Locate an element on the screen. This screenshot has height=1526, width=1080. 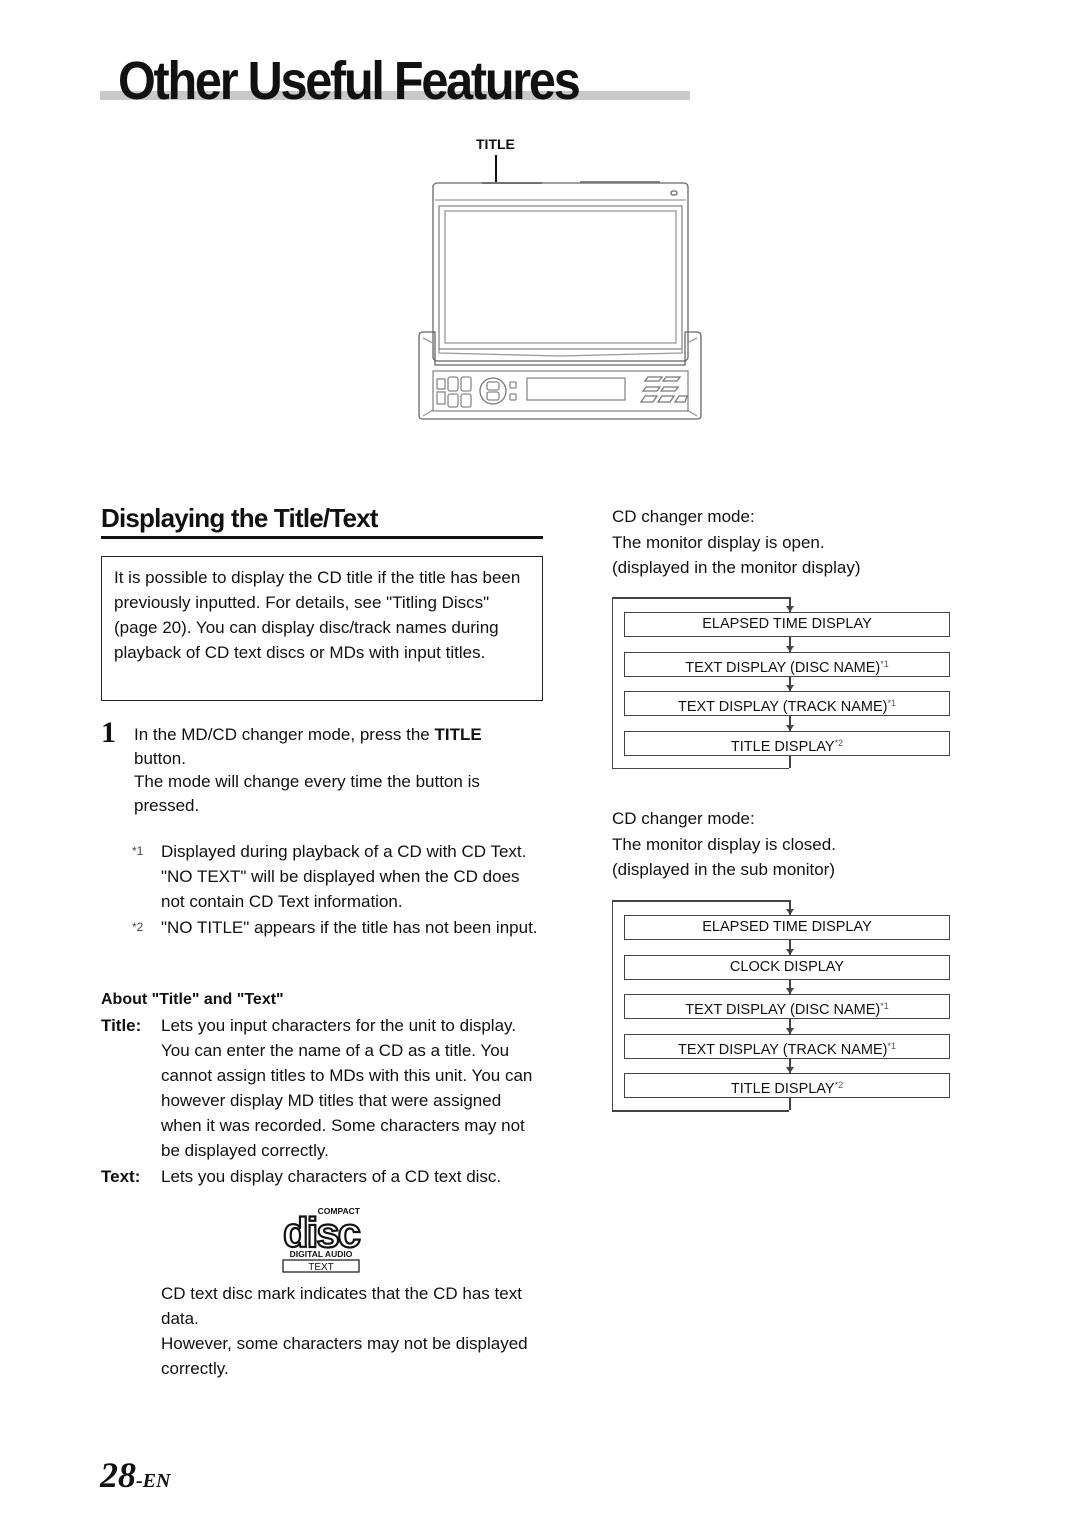
note-marker: *2 is located at coordinates (138, 927).